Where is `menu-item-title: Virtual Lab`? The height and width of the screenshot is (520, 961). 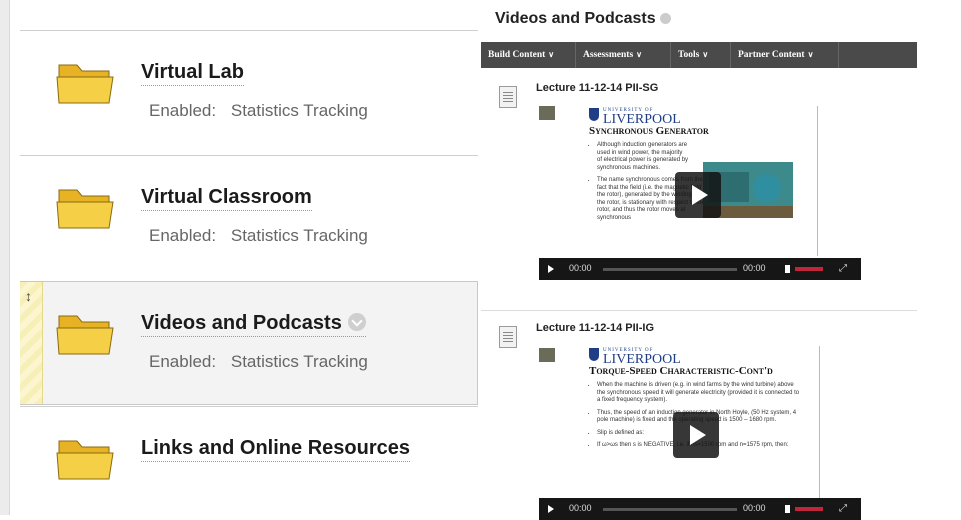 menu-item-title: Virtual Lab is located at coordinates (192, 73).